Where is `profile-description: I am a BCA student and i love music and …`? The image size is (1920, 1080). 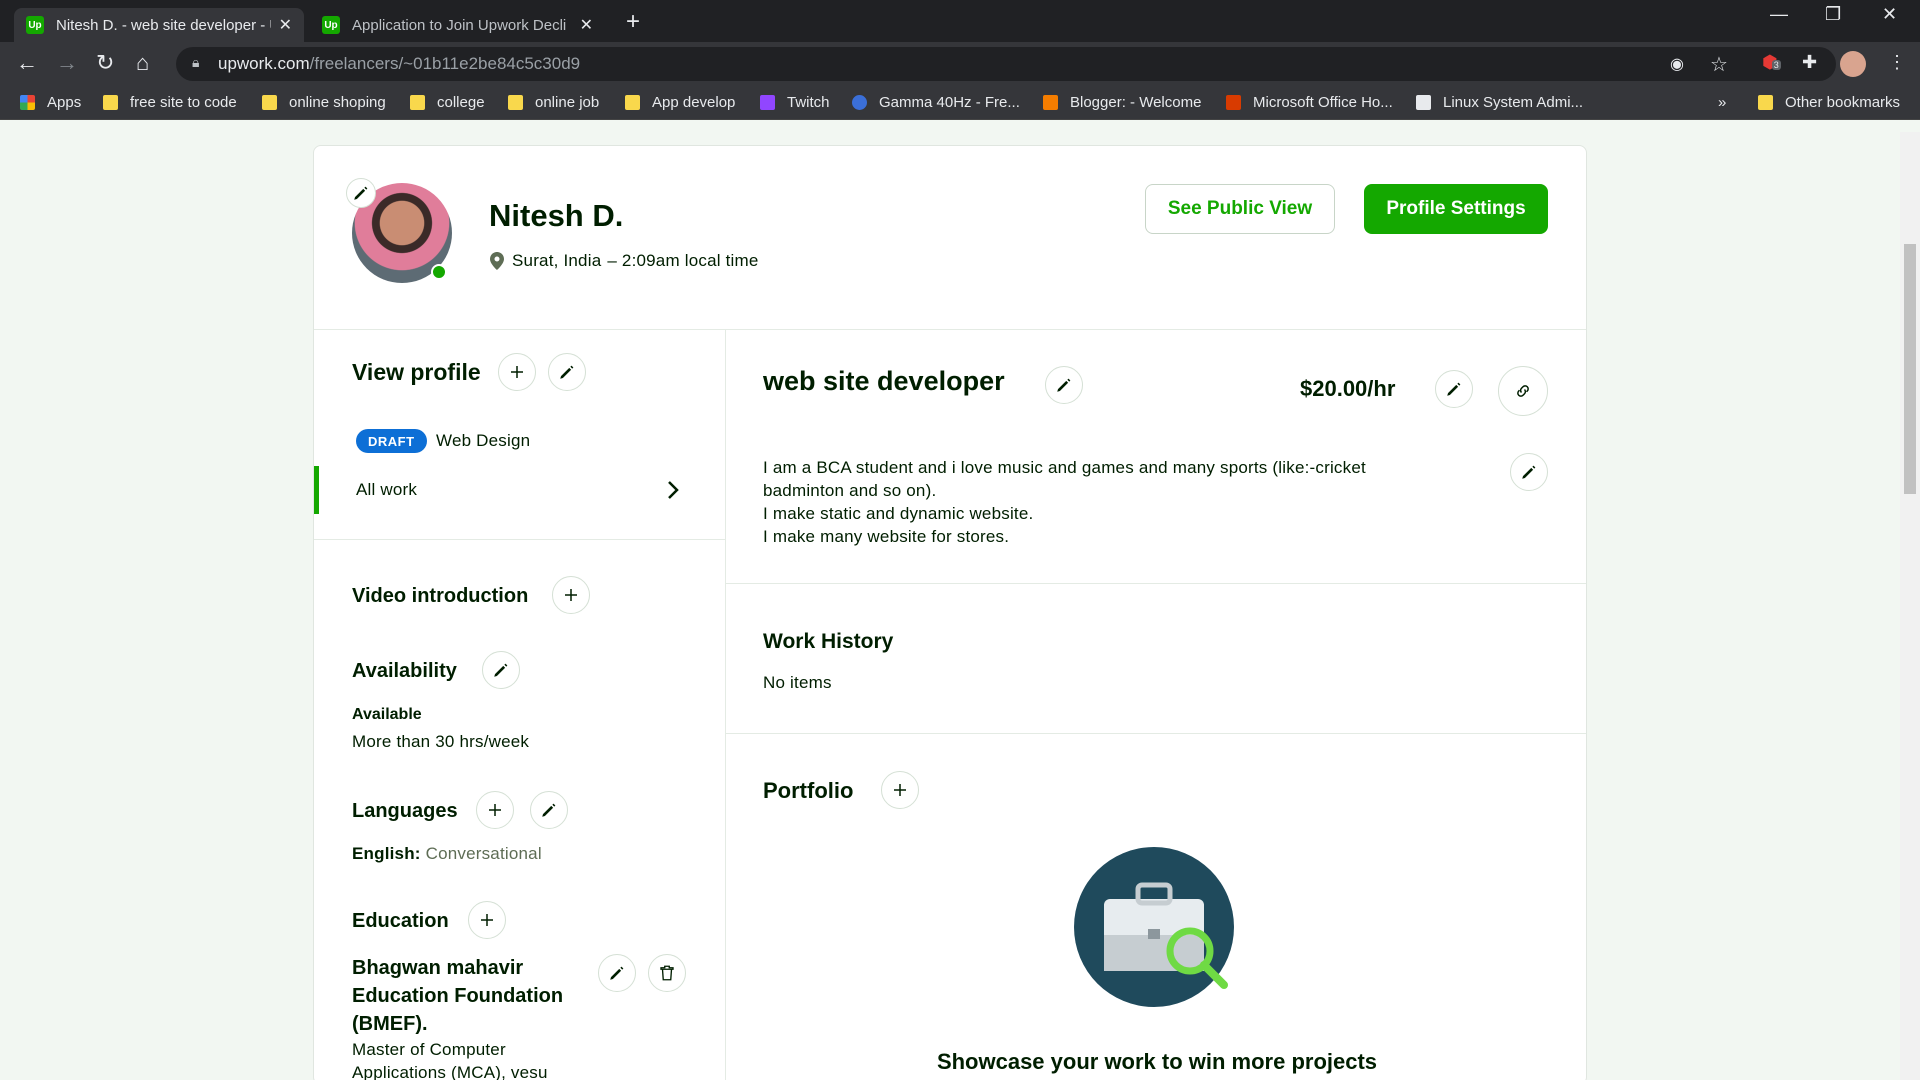 profile-description: I am a BCA student and i love music and … is located at coordinates (1113, 502).